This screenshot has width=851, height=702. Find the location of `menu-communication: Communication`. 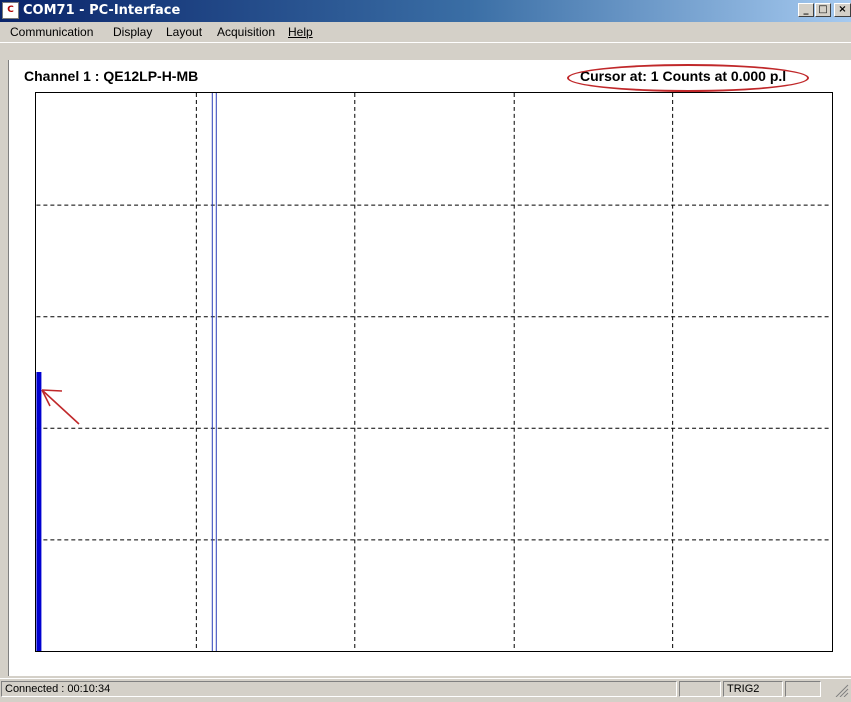

menu-communication: Communication is located at coordinates (51, 32).